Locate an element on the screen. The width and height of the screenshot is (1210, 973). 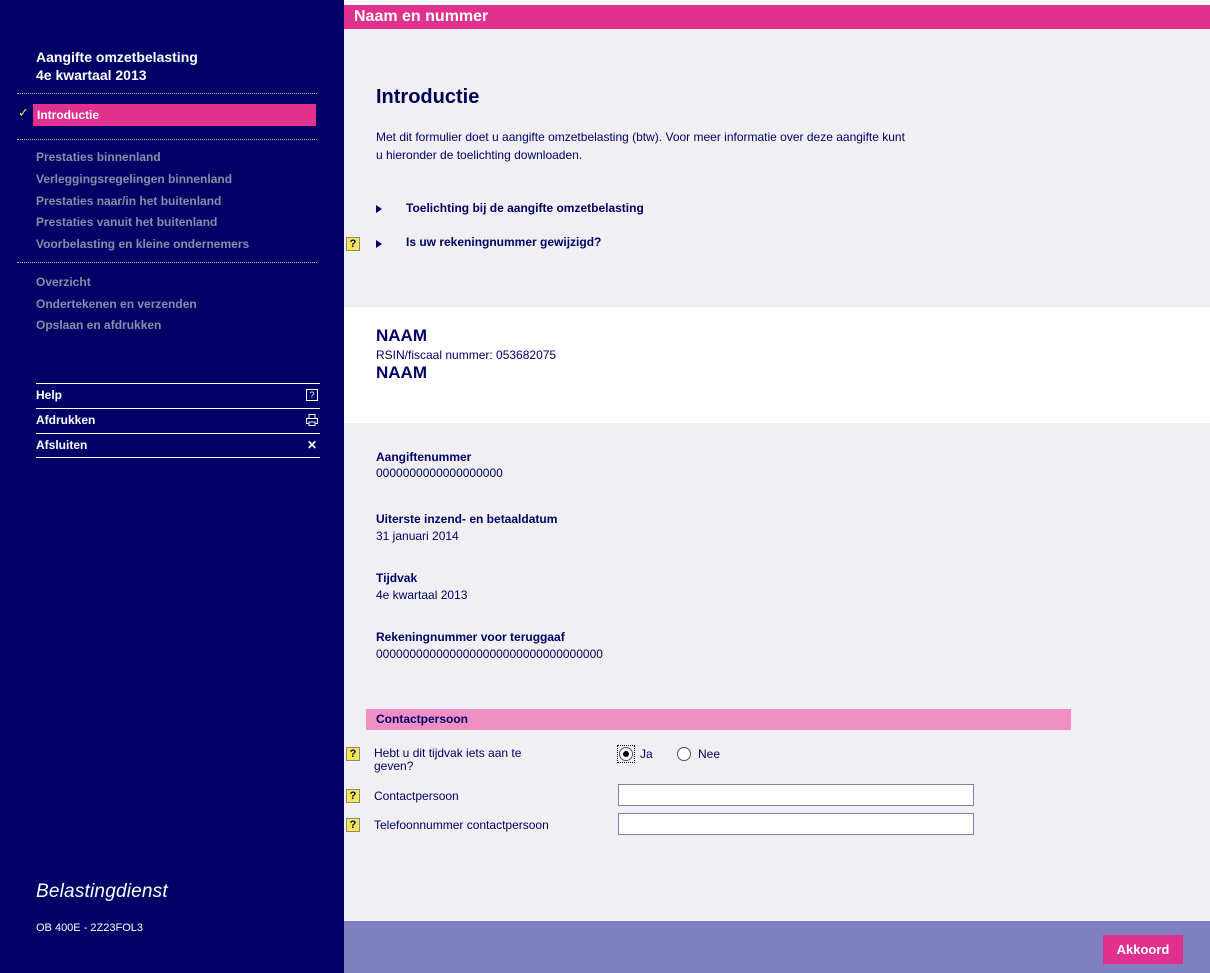
aangiftenummer-label: Aangiftenummer is located at coordinates (424, 457).